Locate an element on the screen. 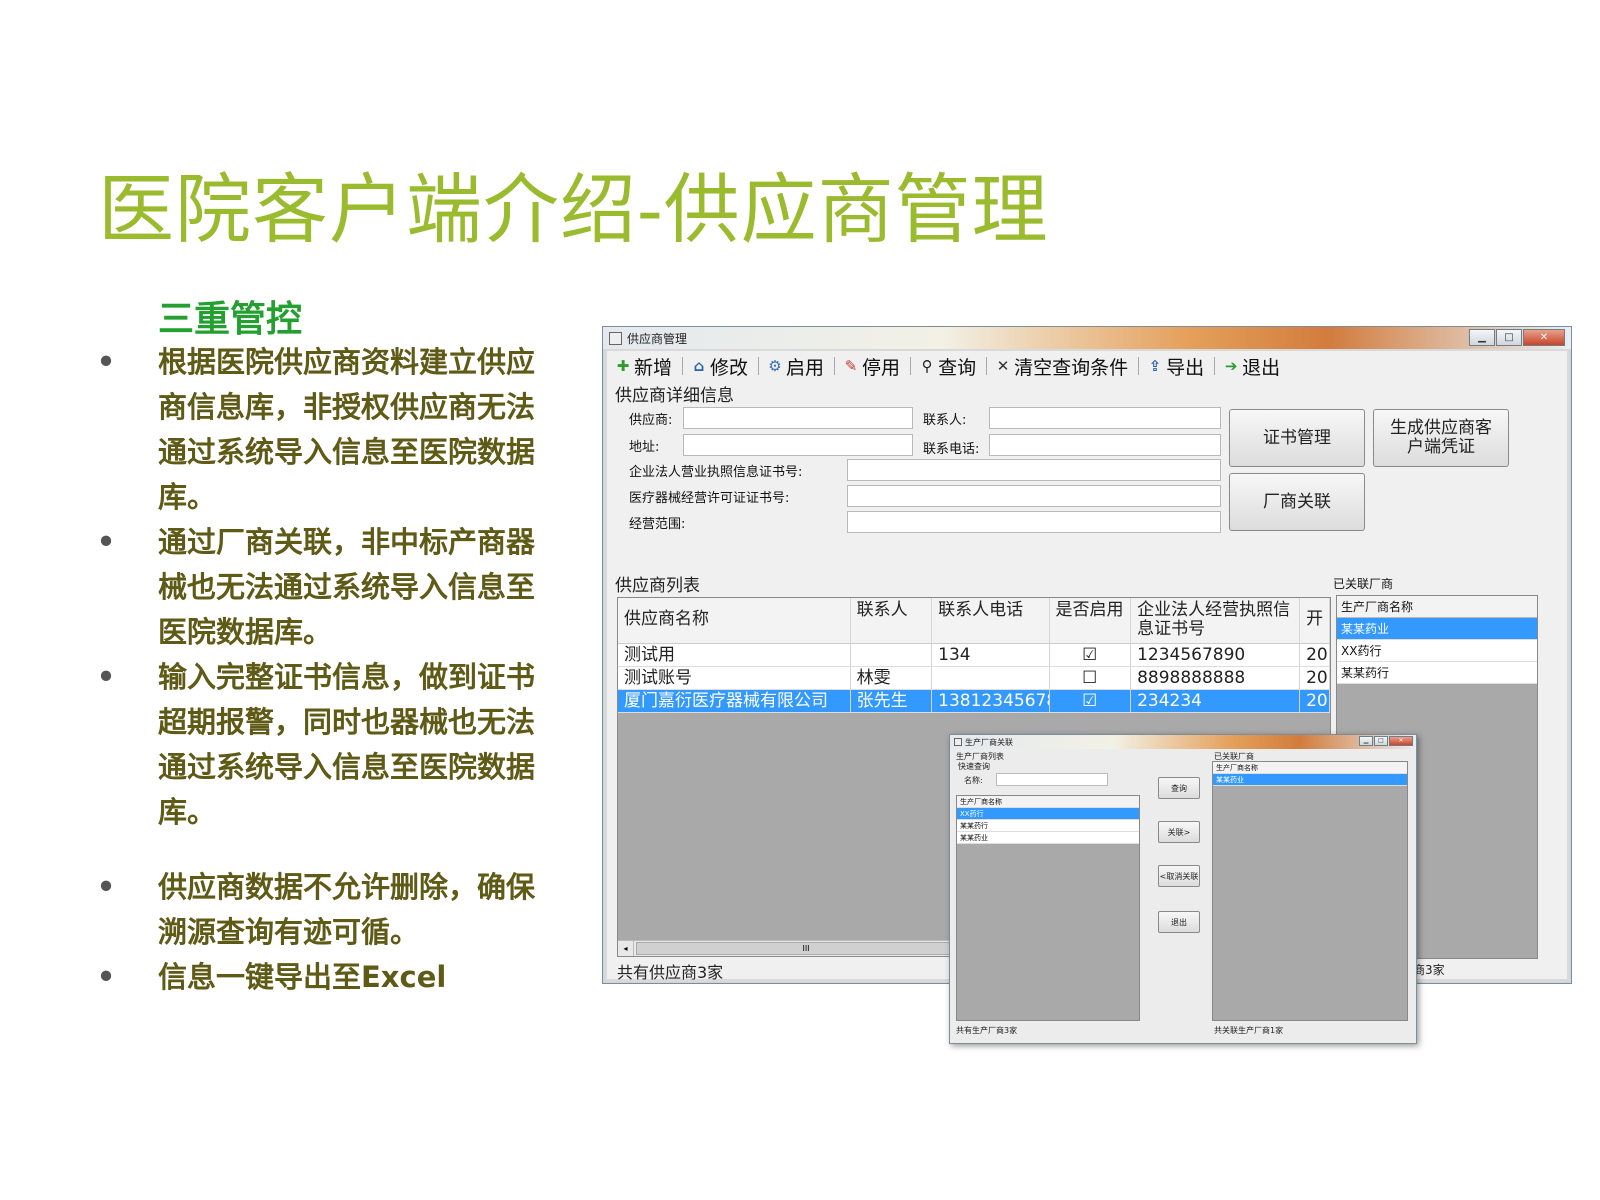 Image resolution: width=1600 pixels, height=1200 pixels. col-cert: 企业法人经营执照信息证书号 is located at coordinates (1216, 620).